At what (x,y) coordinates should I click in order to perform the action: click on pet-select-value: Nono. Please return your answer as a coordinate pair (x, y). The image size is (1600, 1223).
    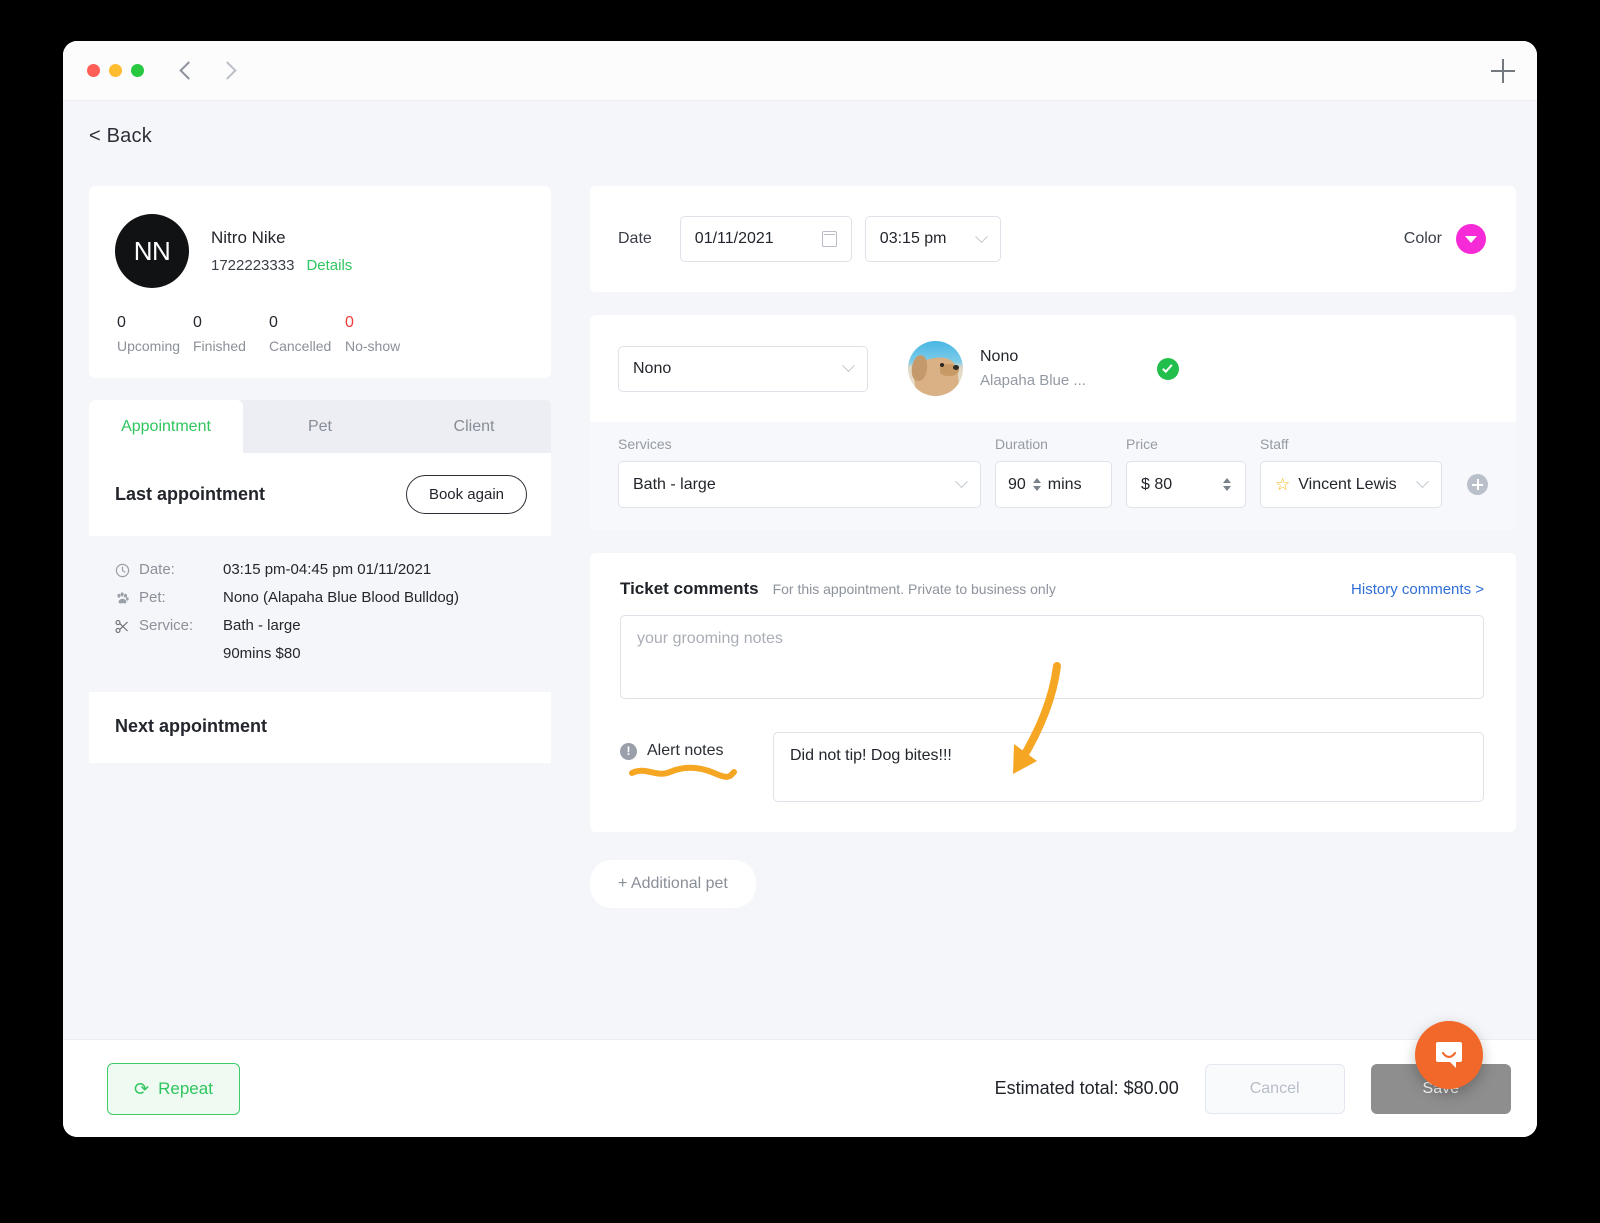
    Looking at the image, I should click on (652, 368).